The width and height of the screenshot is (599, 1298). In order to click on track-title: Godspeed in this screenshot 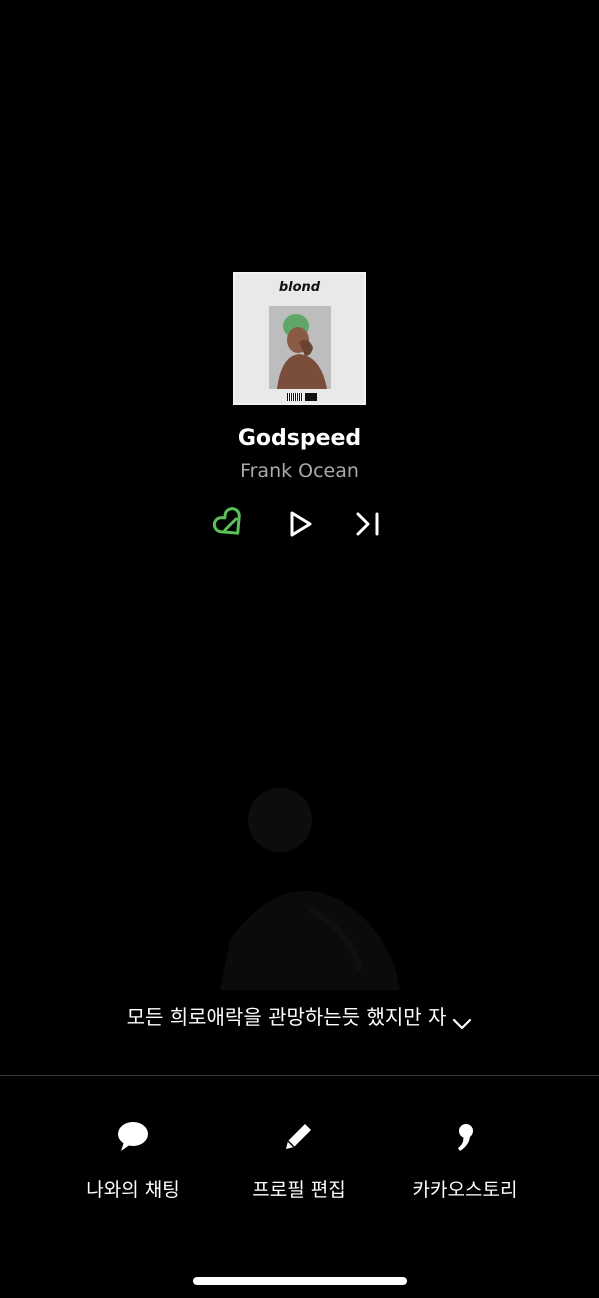, I will do `click(299, 438)`.